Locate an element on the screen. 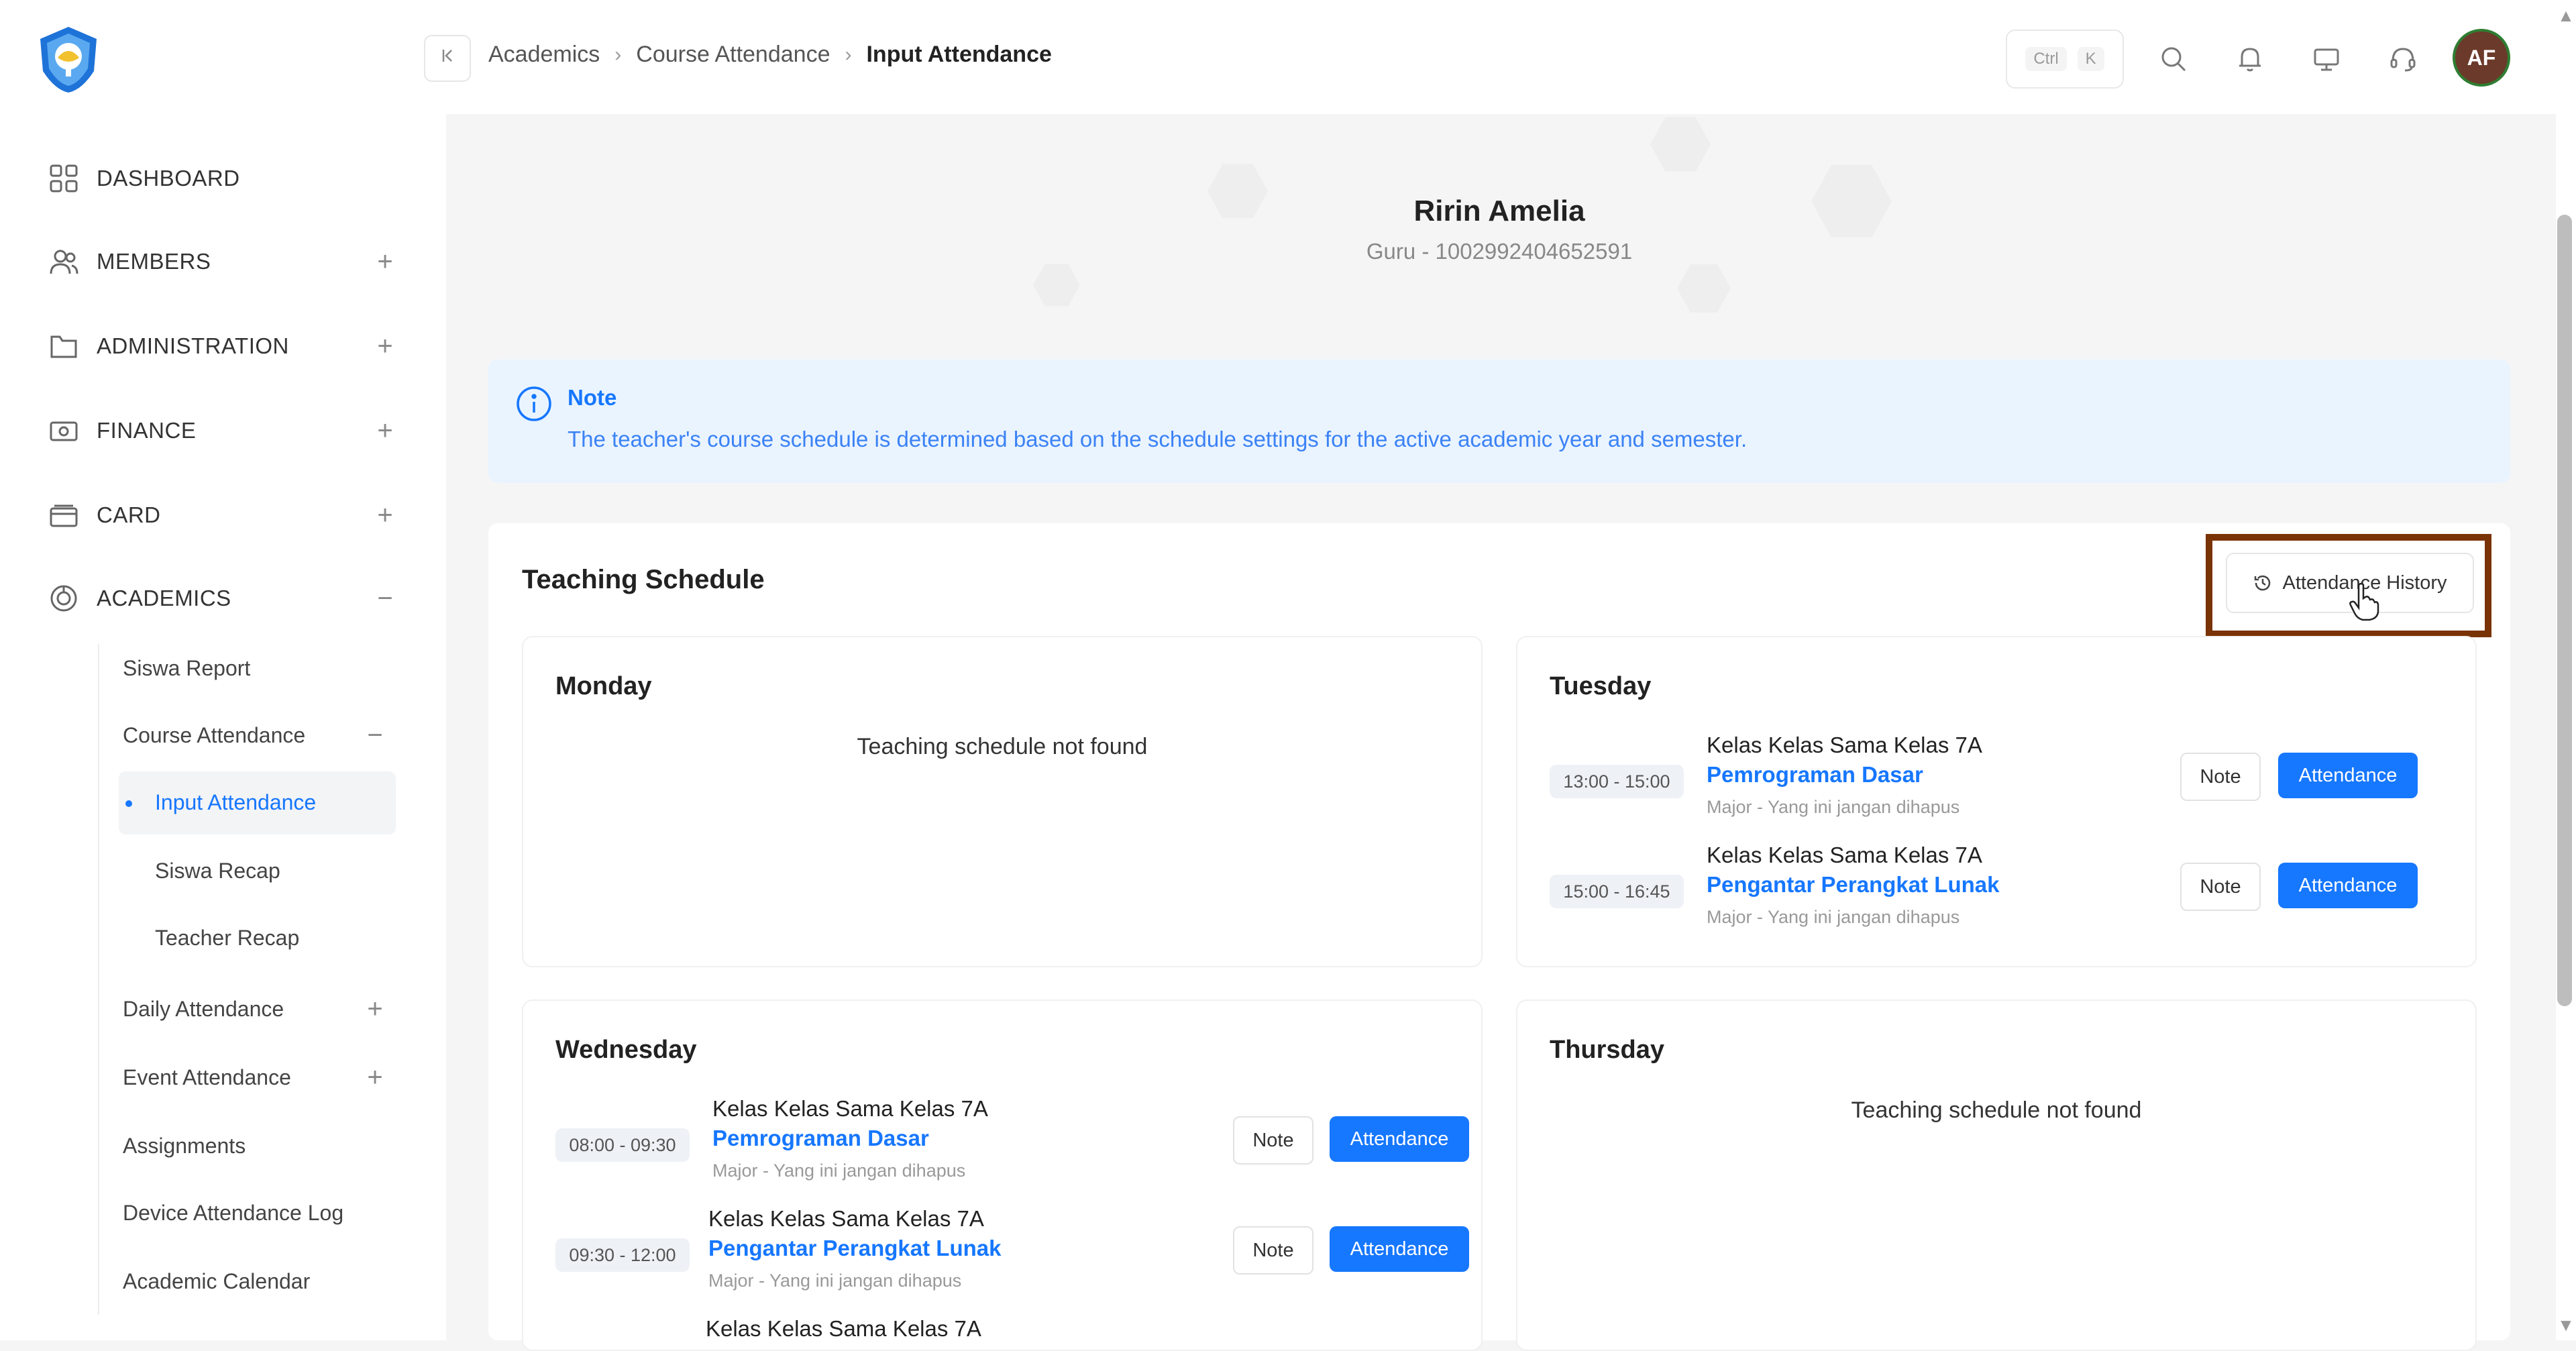 This screenshot has width=2576, height=1351. nav-finance: FINANCE + is located at coordinates (222, 431).